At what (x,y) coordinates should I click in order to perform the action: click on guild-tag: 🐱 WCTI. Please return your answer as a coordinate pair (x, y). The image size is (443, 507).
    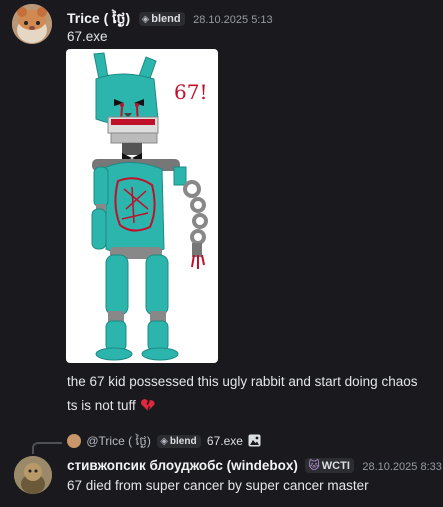
    Looking at the image, I should click on (329, 465).